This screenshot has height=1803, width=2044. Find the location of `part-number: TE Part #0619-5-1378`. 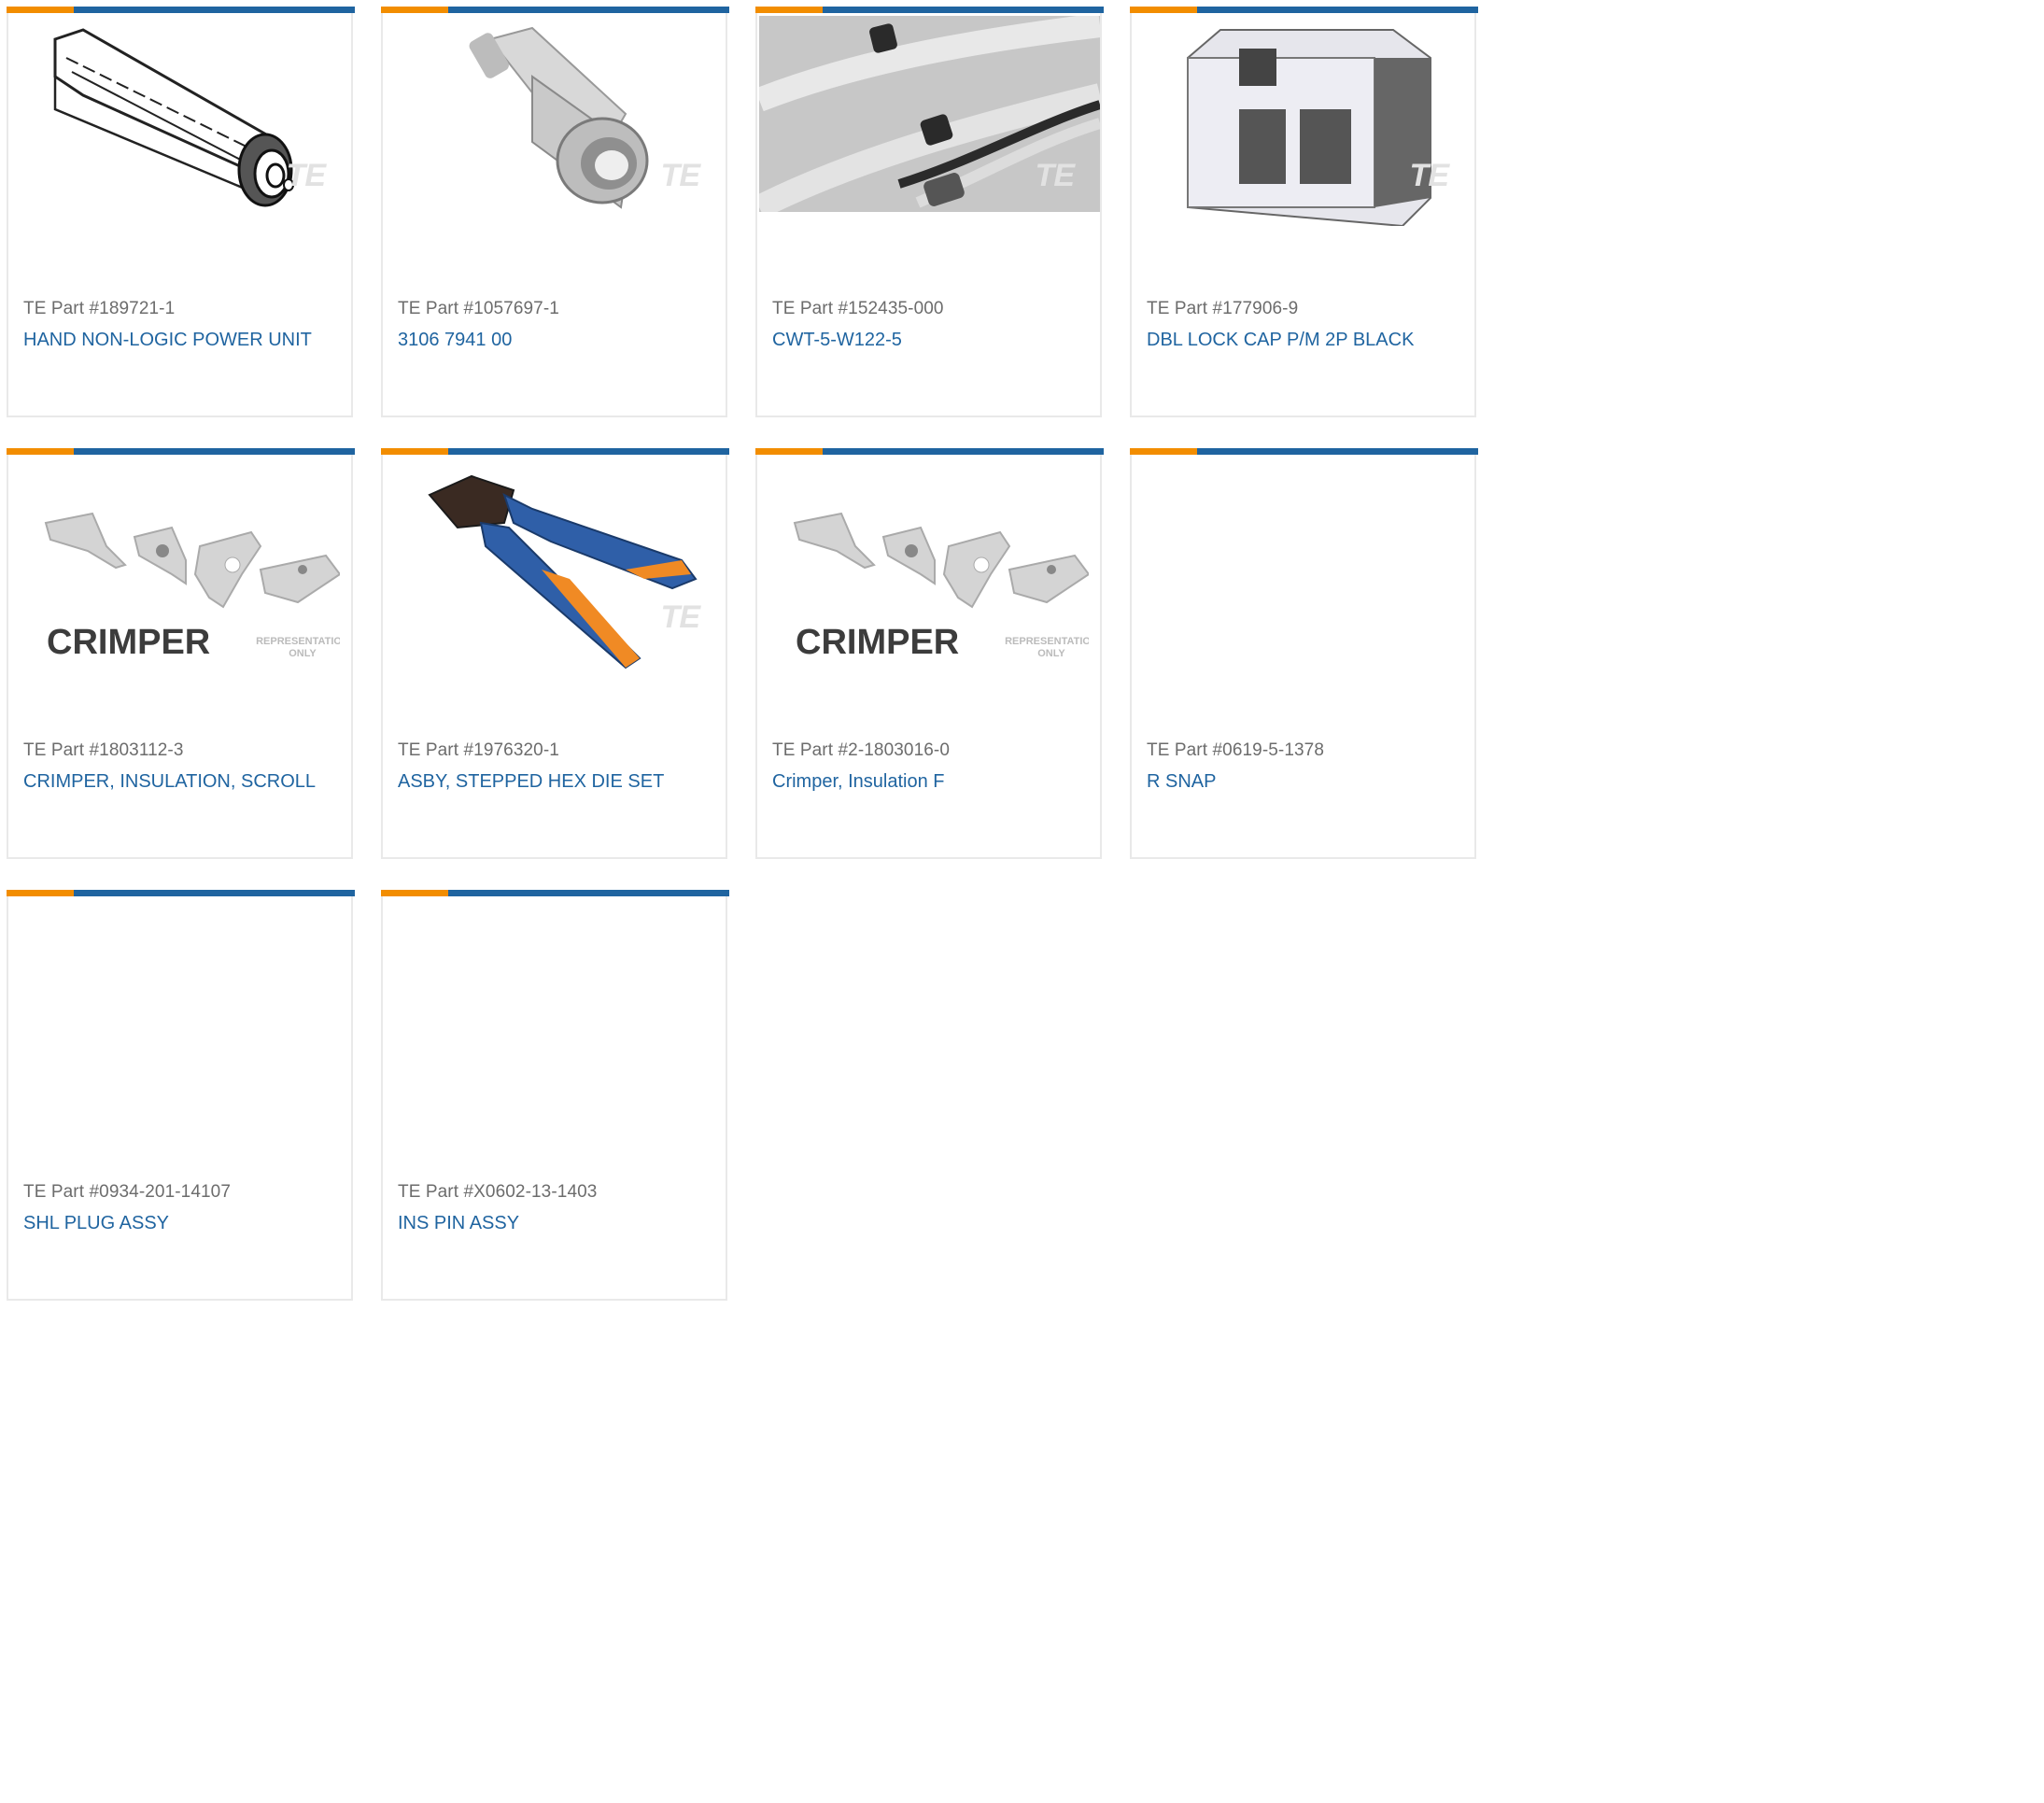

part-number: TE Part #0619-5-1378 is located at coordinates (1236, 750).